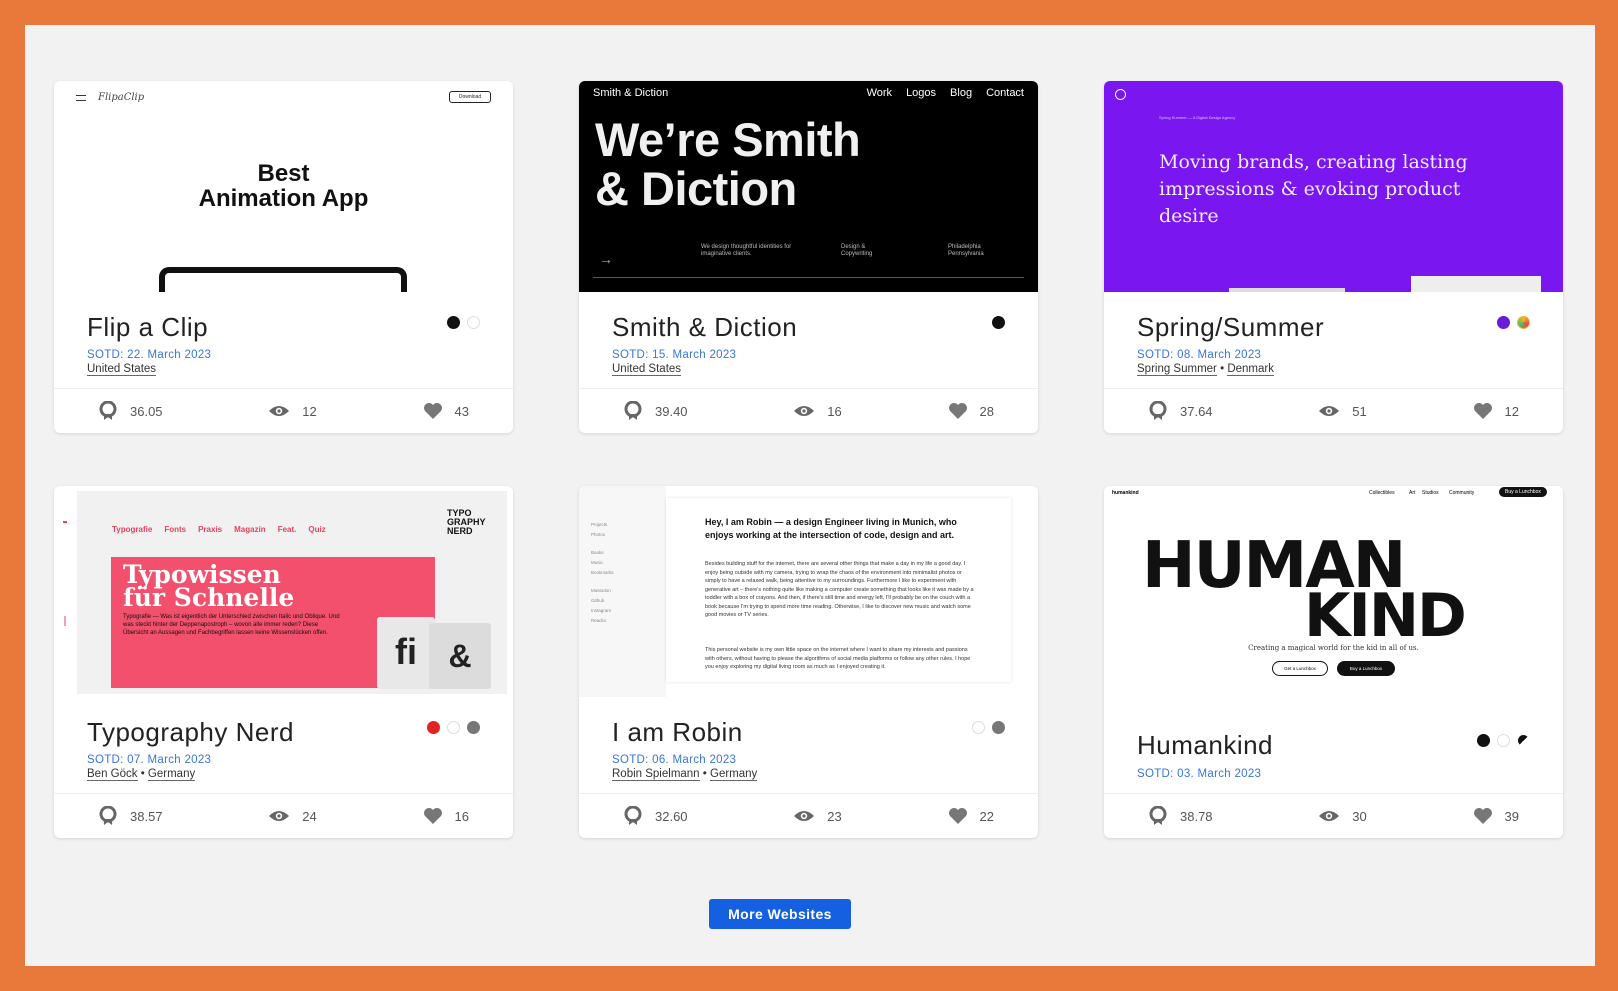  What do you see at coordinates (1366, 668) in the screenshot?
I see `thumb-button: Buy a Lunchbox` at bounding box center [1366, 668].